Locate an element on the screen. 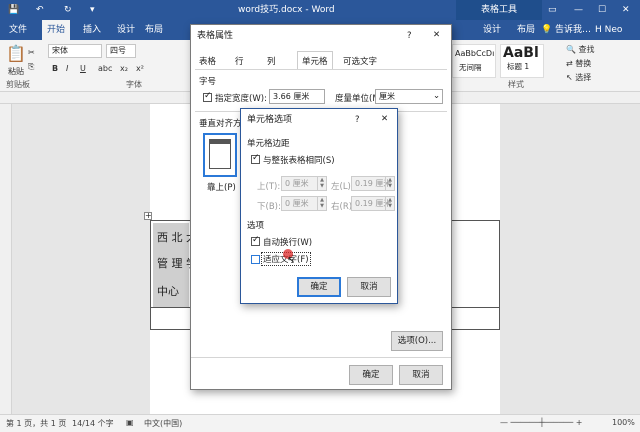  tab-divider is located at coordinates (321, 69).